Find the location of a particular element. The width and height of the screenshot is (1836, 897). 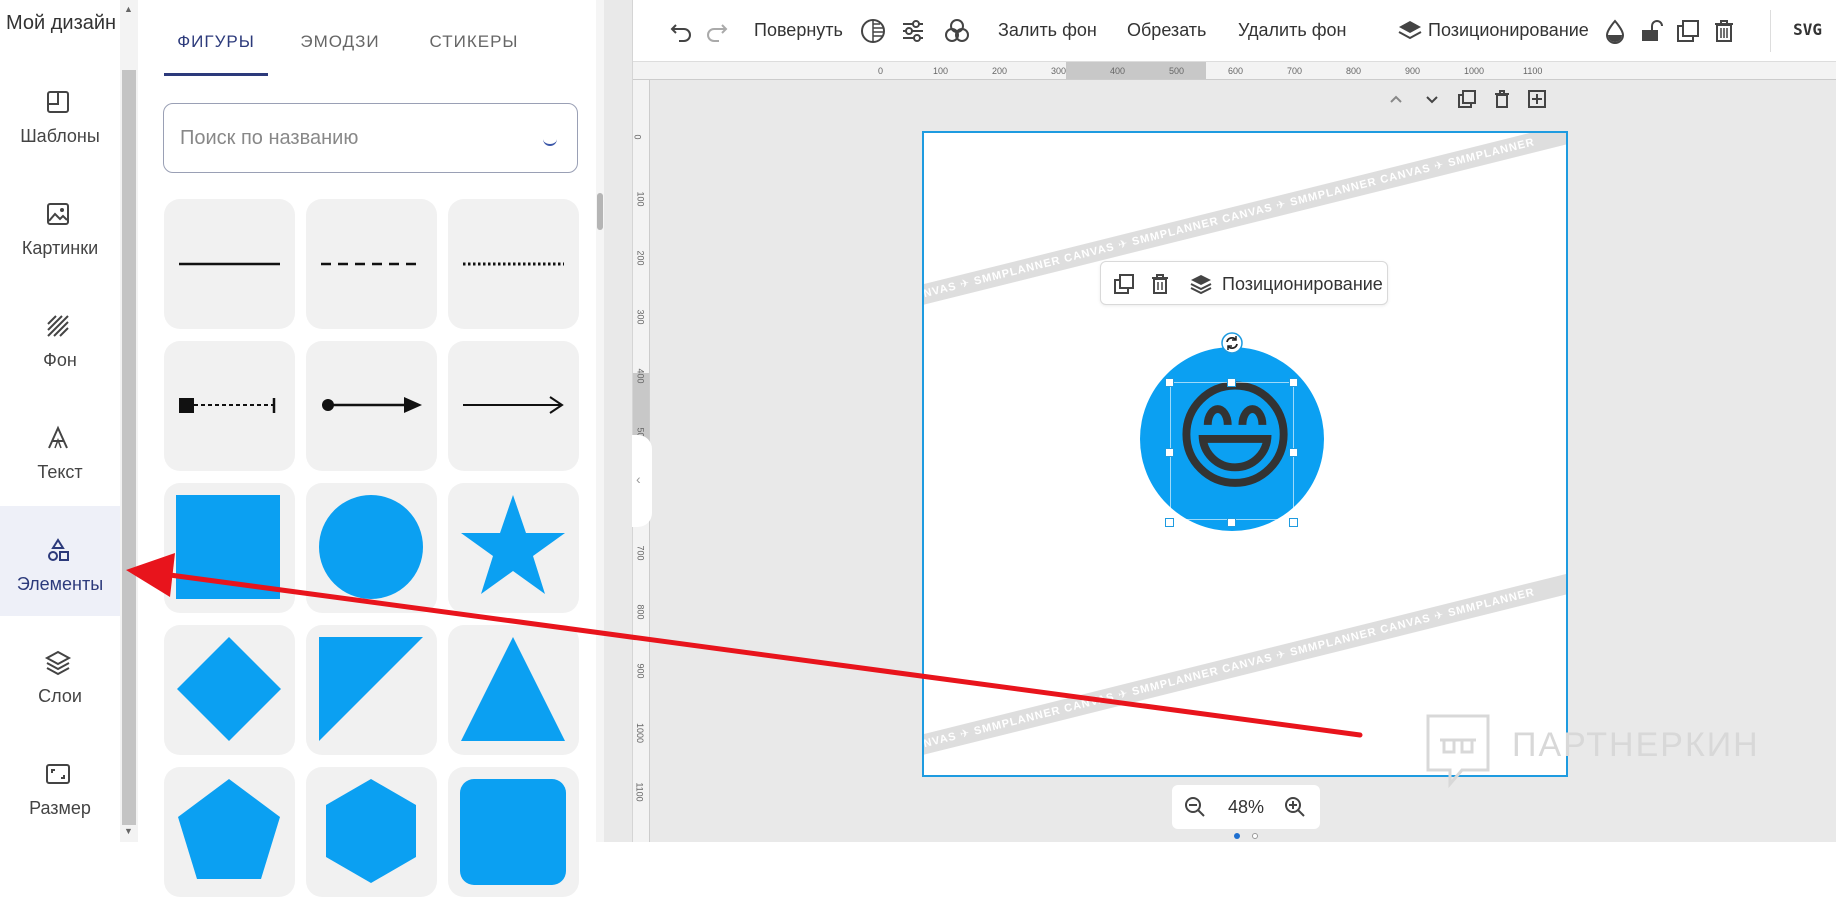

shape-square is located at coordinates (229, 548).